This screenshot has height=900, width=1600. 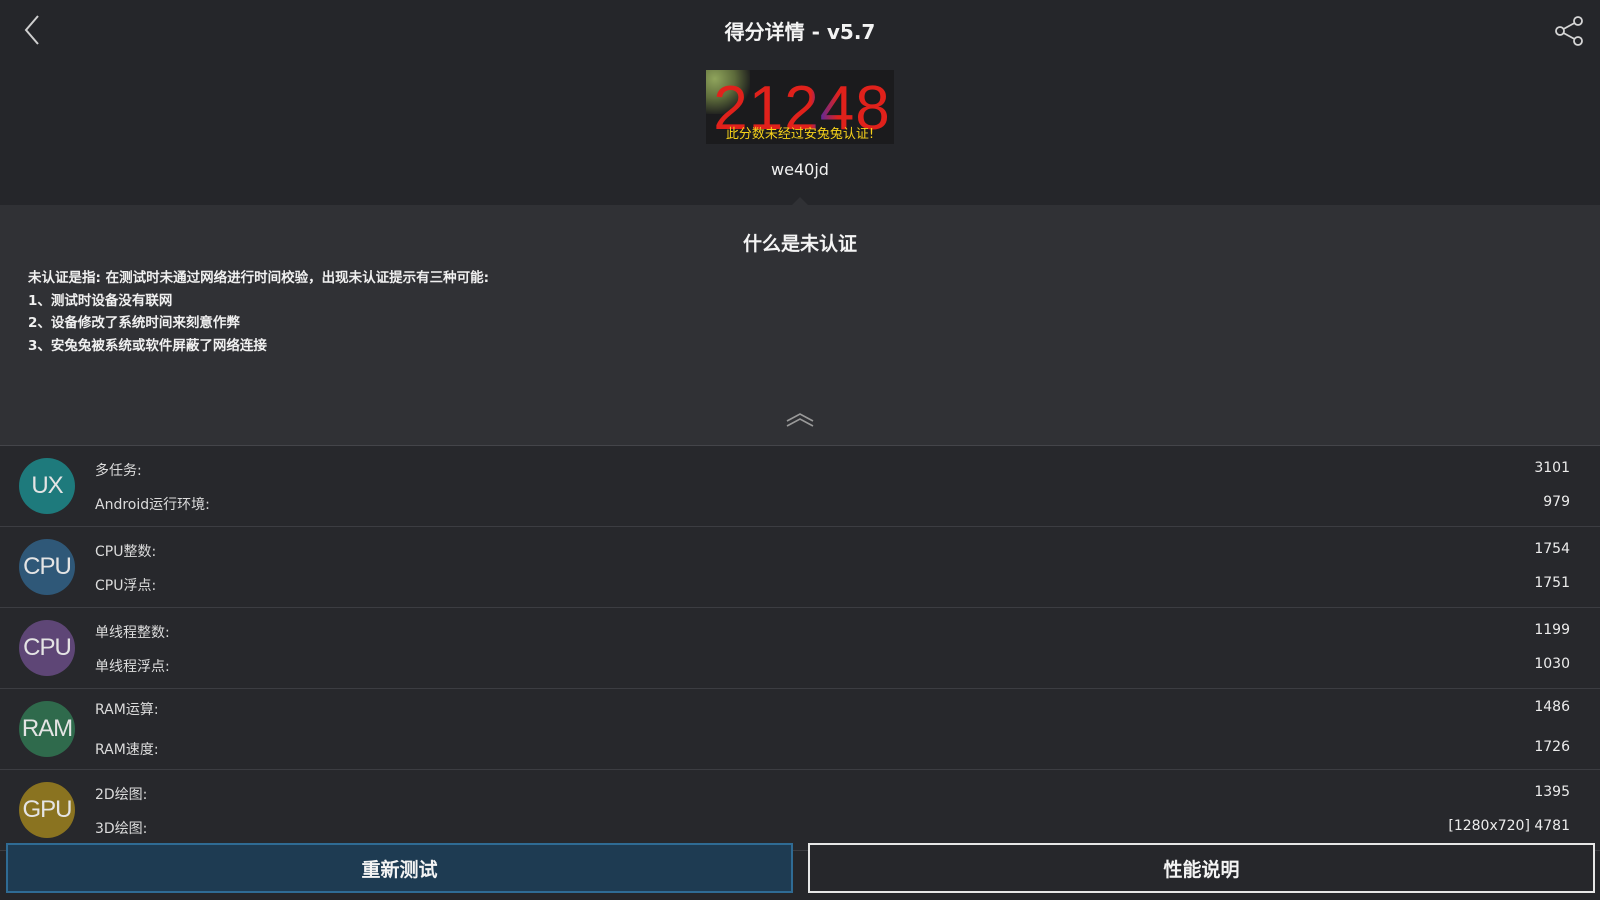 I want to click on score-label: 单线程浮点:, so click(x=132, y=667).